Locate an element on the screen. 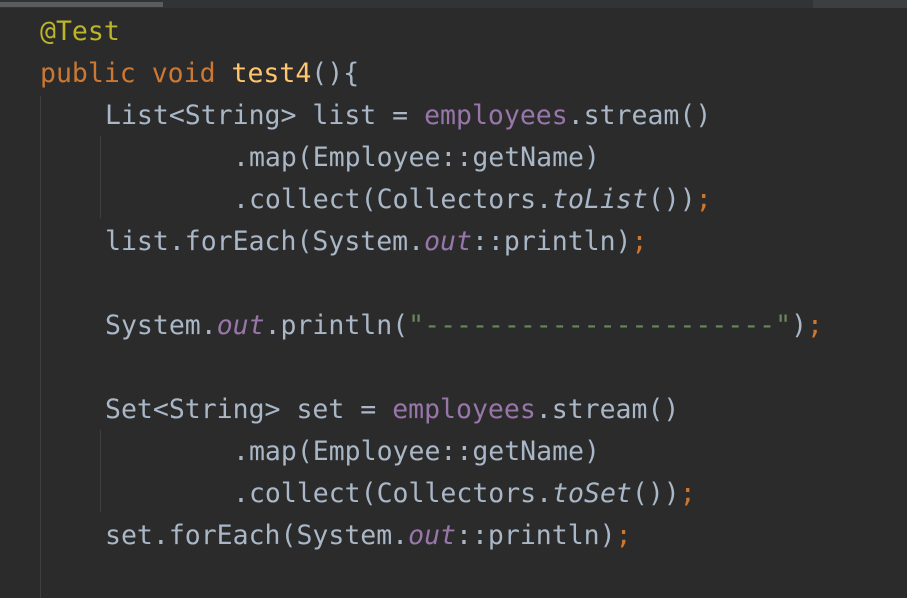  scrollbar-track-end is located at coordinates (860, 4).